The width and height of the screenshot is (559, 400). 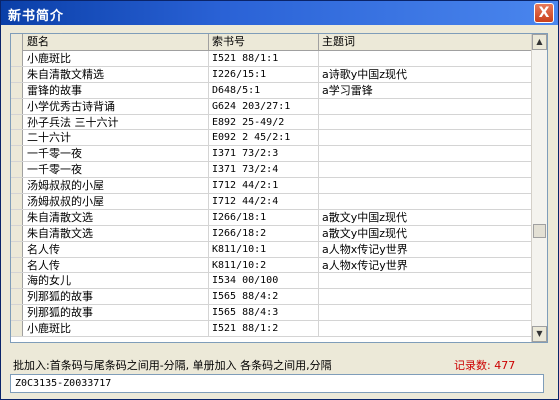 I want to click on table-row: 列那狐的故事 I565 88/4:3, so click(x=272, y=313).